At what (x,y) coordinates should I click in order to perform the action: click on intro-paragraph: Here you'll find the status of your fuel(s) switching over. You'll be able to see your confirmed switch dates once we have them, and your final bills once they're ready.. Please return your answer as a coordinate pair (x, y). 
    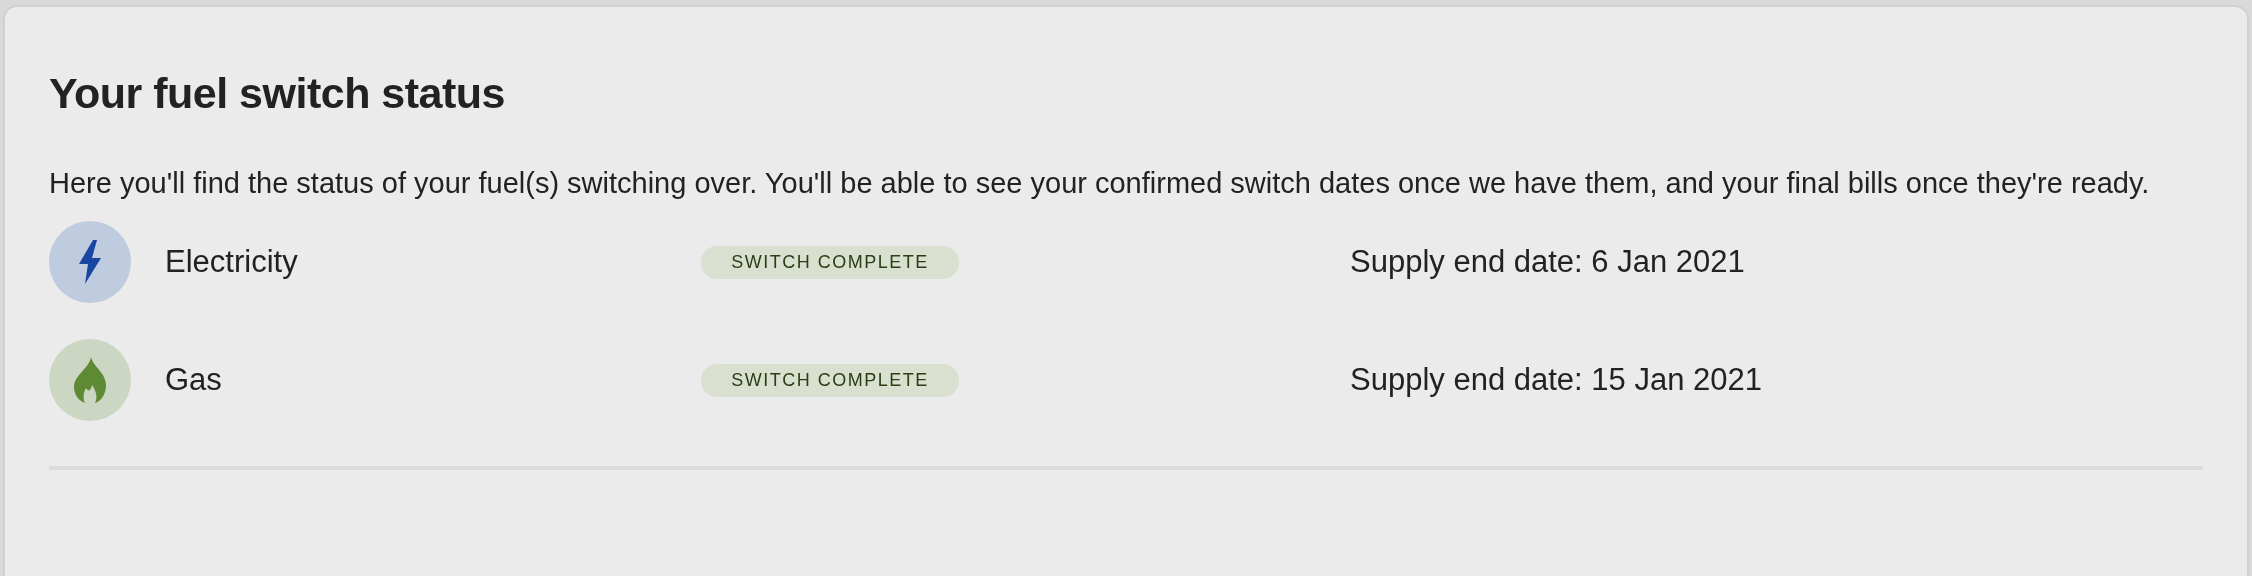
    Looking at the image, I should click on (1100, 183).